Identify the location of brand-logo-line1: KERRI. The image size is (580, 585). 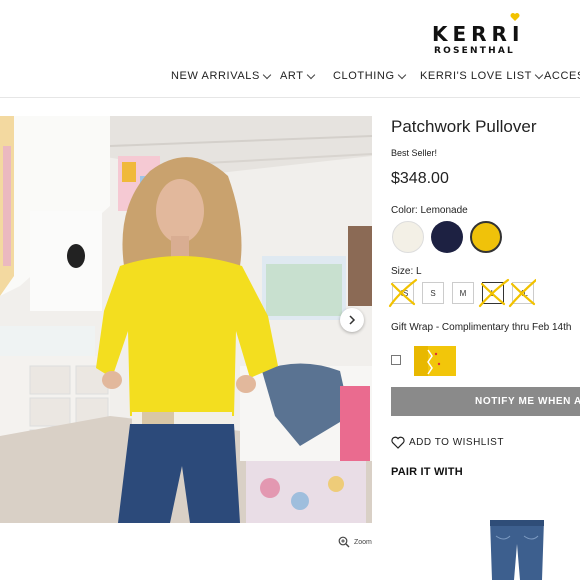
(478, 34).